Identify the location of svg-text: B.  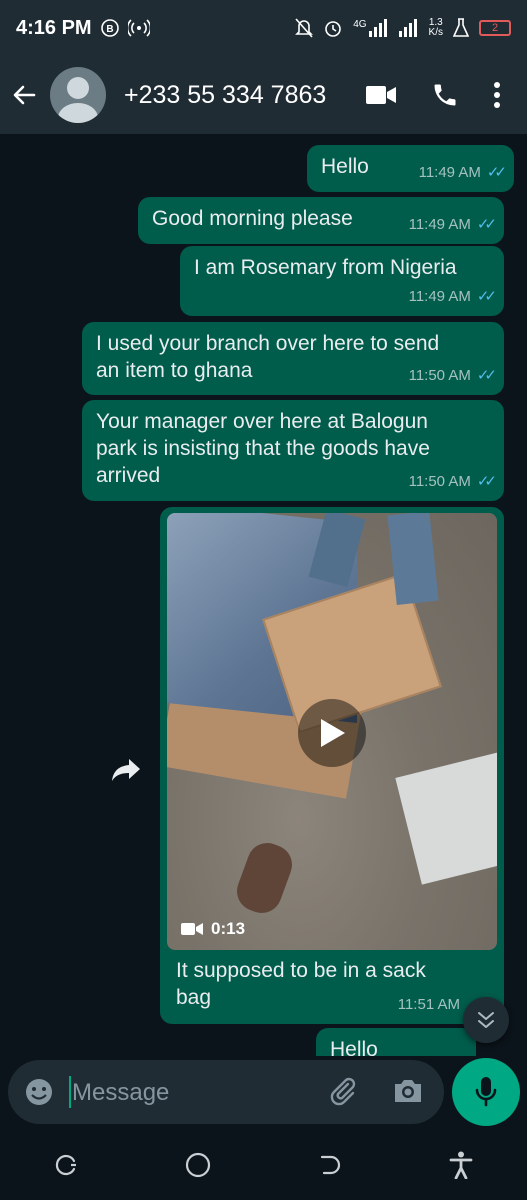
(109, 29).